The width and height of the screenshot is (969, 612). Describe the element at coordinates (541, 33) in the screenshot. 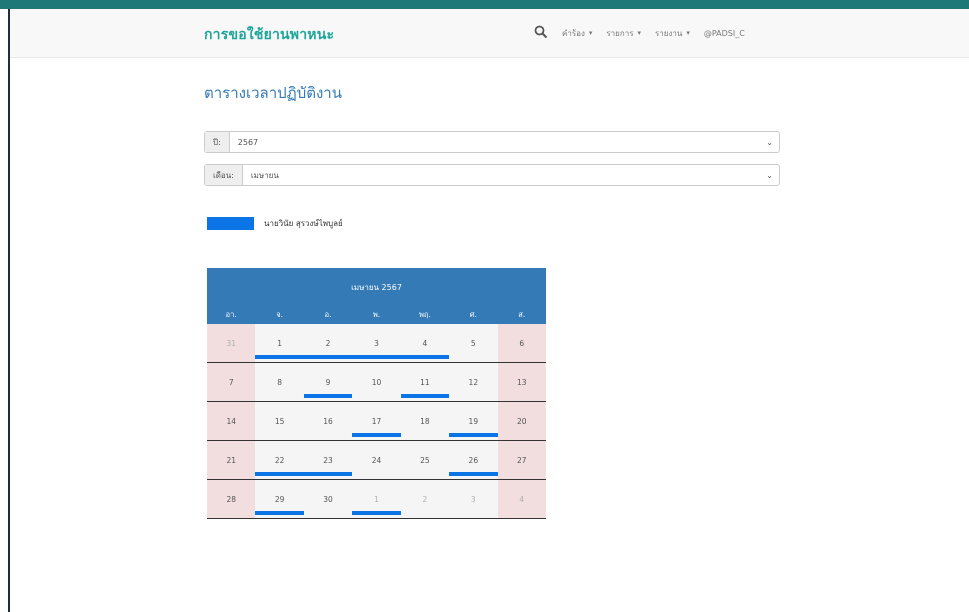

I see `search-icon` at that location.